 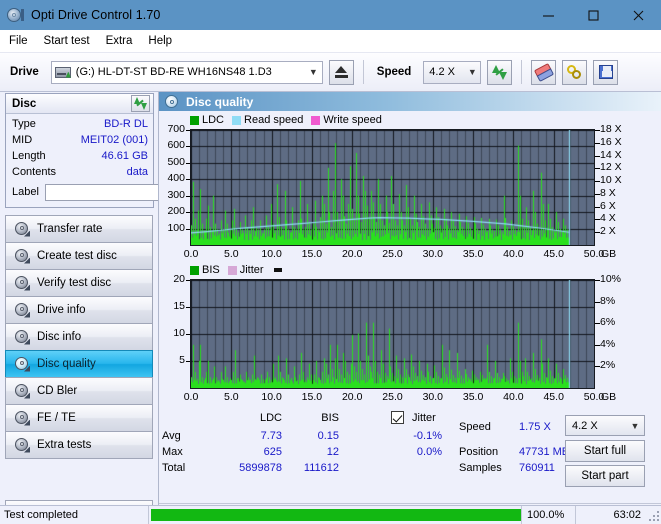 I want to click on refresh-button, so click(x=500, y=72).